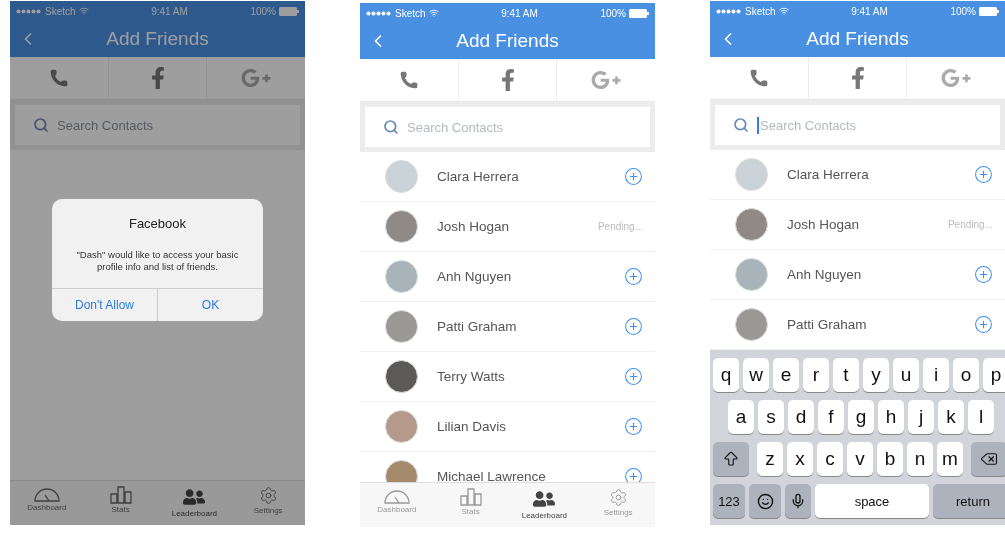 The height and width of the screenshot is (533, 1005). I want to click on shift-key, so click(731, 459).